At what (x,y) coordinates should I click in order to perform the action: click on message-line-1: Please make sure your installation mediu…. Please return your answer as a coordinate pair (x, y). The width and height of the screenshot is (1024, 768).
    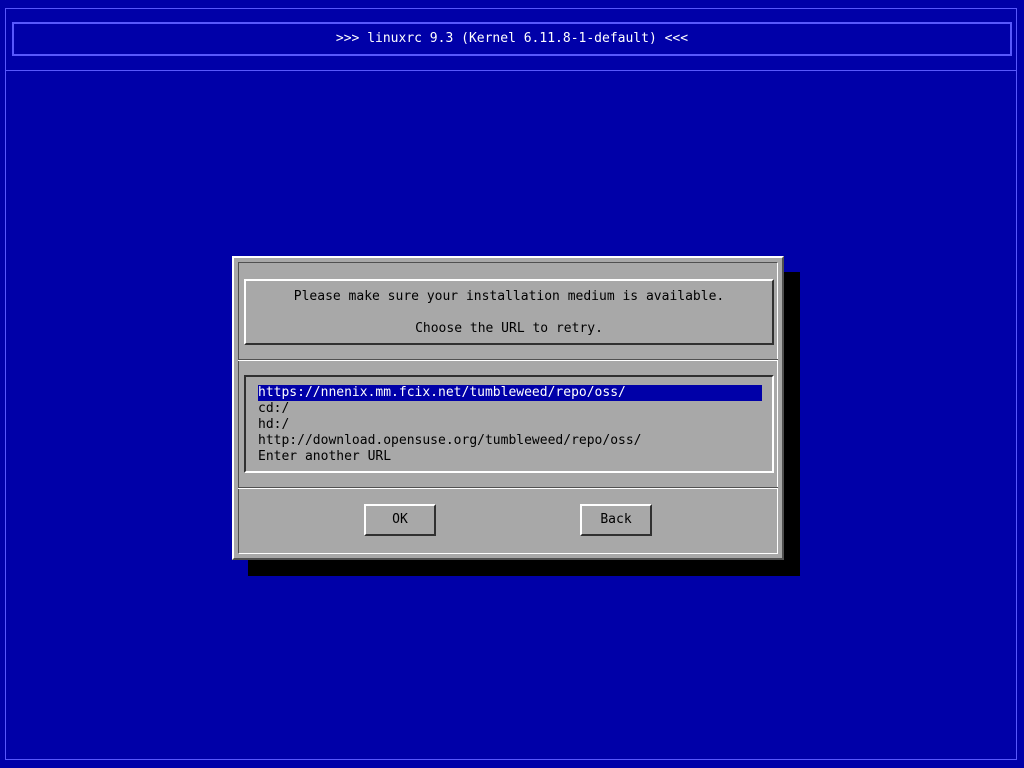
    Looking at the image, I should click on (509, 296).